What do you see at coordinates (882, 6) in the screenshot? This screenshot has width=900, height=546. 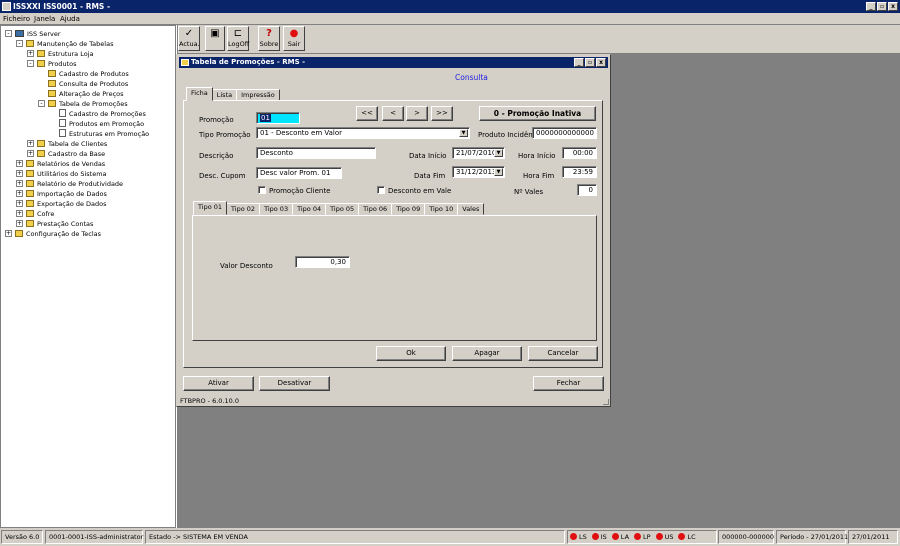 I see `maximize-button: ▫` at bounding box center [882, 6].